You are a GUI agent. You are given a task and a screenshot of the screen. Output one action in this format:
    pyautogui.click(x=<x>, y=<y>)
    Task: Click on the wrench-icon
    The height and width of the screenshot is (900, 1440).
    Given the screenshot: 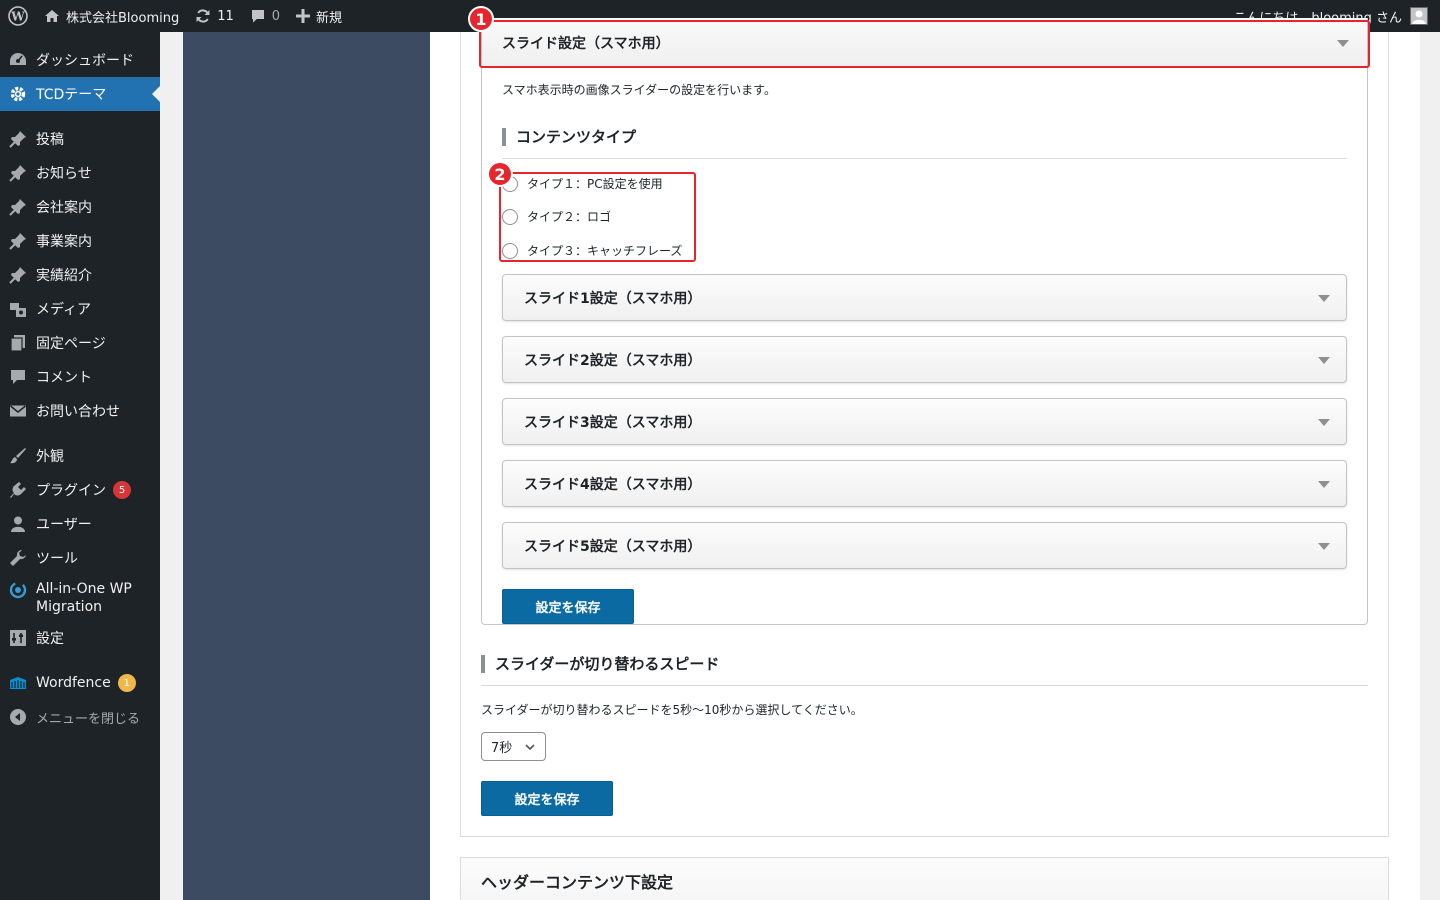 What is the action you would take?
    pyautogui.click(x=18, y=558)
    